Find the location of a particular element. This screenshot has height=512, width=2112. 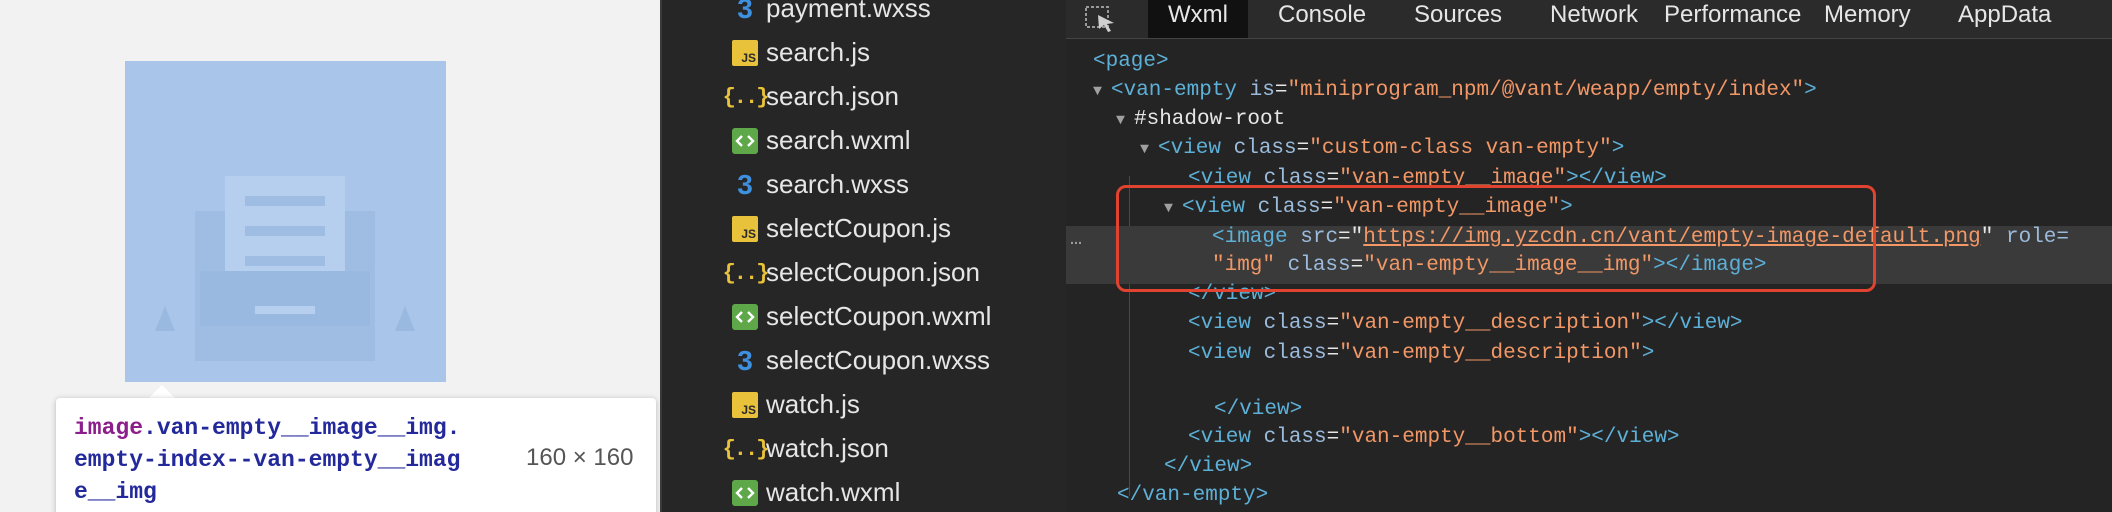

file-item: JS search.js is located at coordinates (801, 52).